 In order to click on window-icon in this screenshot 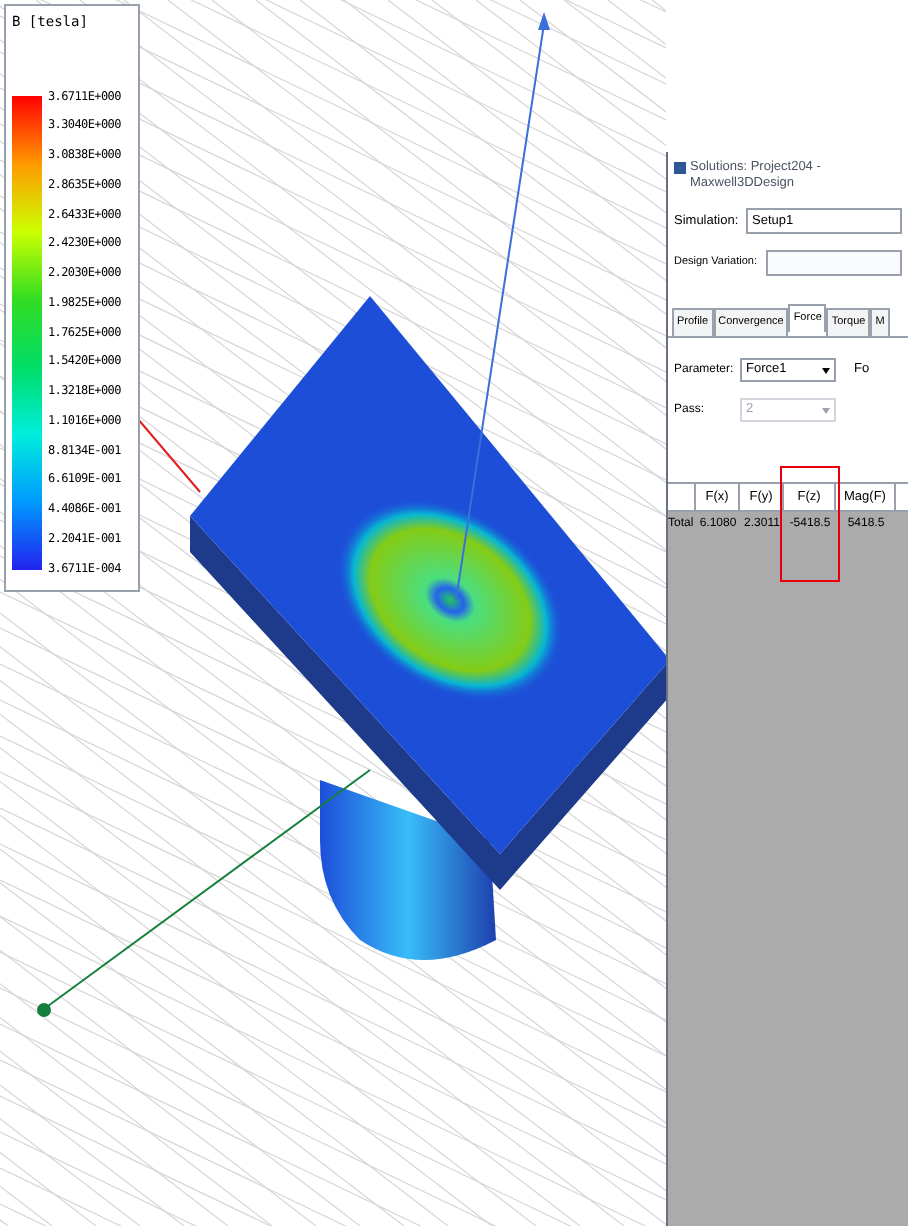, I will do `click(680, 168)`.